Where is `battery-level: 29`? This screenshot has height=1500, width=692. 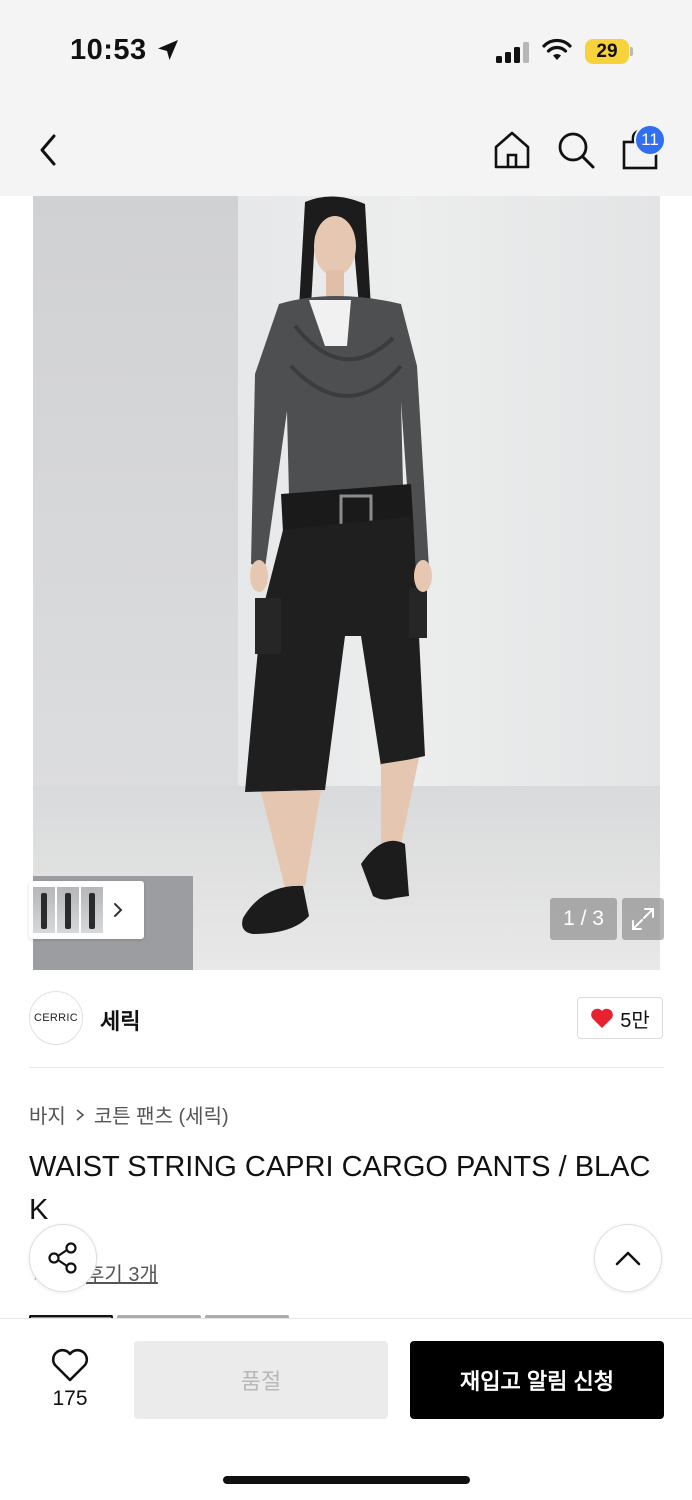
battery-level: 29 is located at coordinates (607, 51).